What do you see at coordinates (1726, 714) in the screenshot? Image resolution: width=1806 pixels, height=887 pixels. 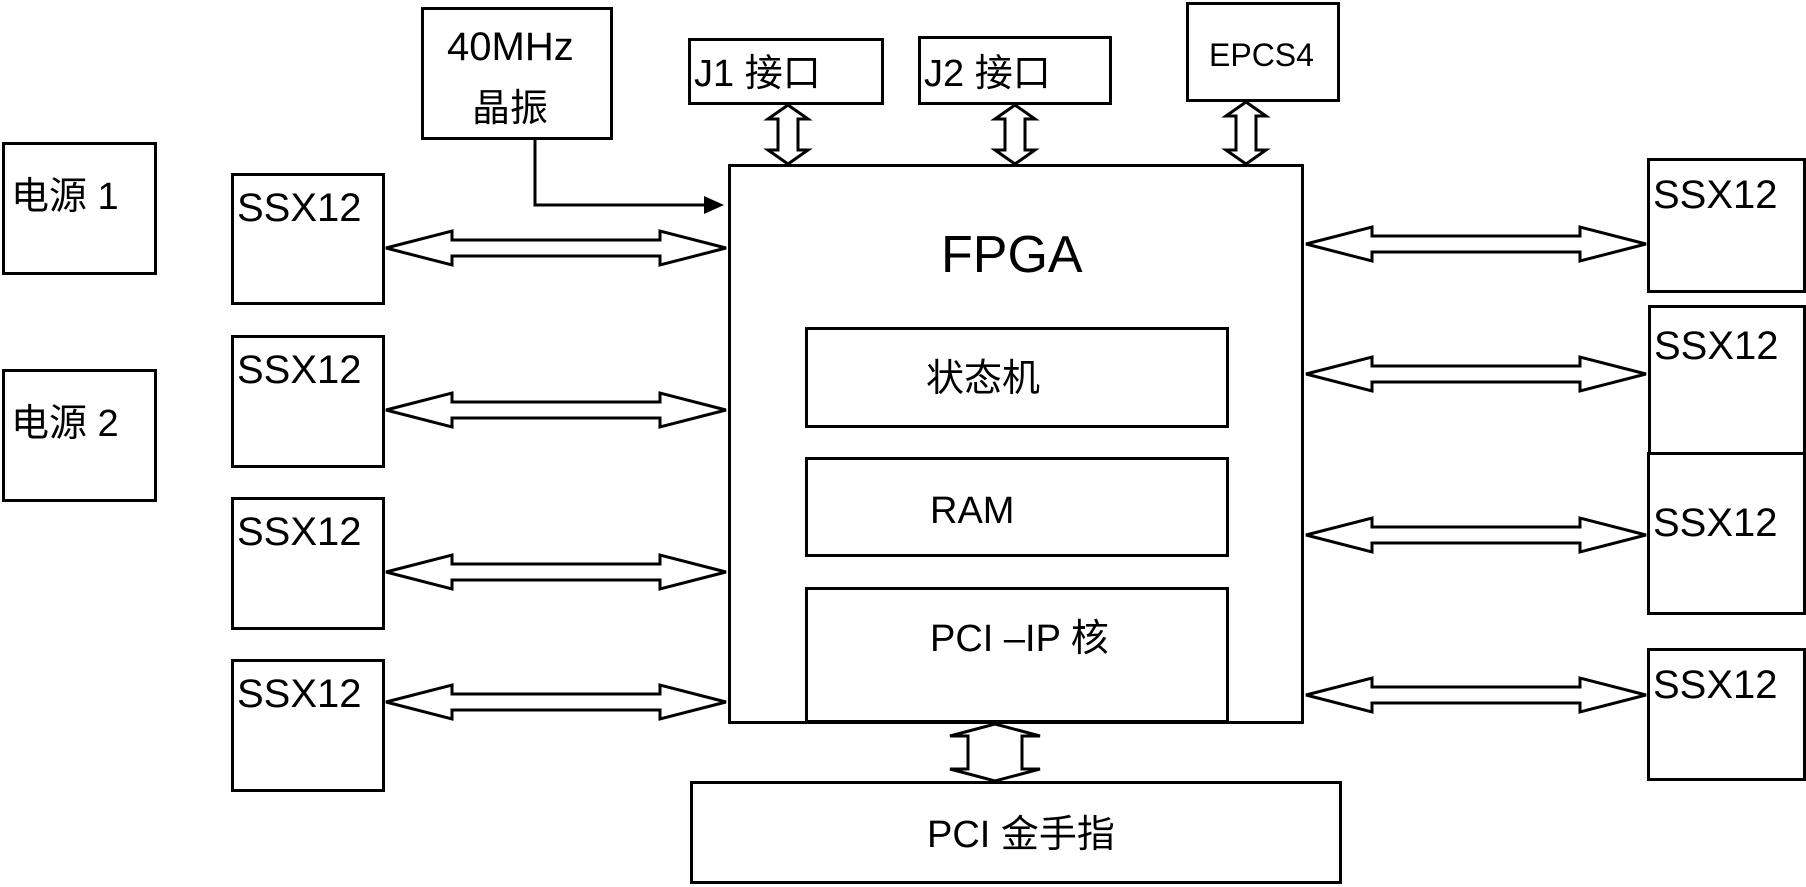 I see `ssx12-right-4: SSX12` at bounding box center [1726, 714].